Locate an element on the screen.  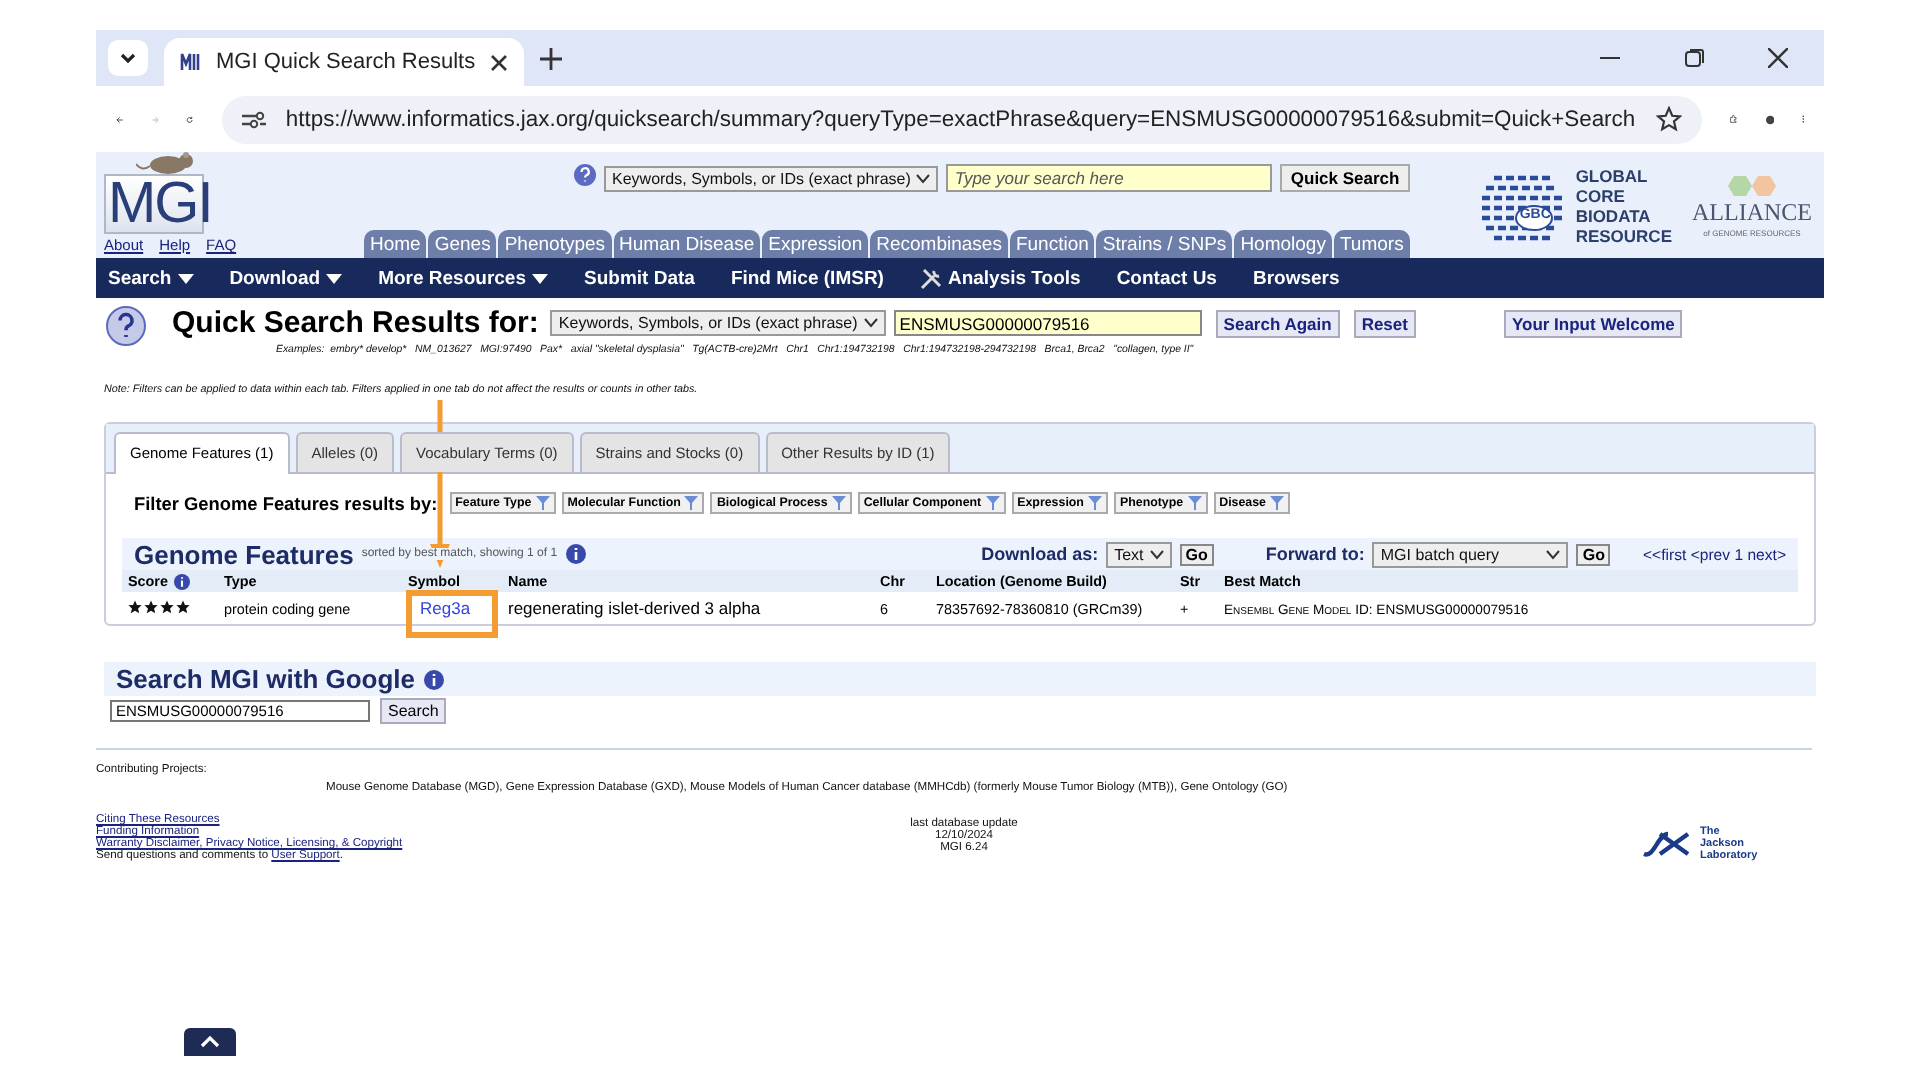
format-select: Text is located at coordinates (1139, 554).